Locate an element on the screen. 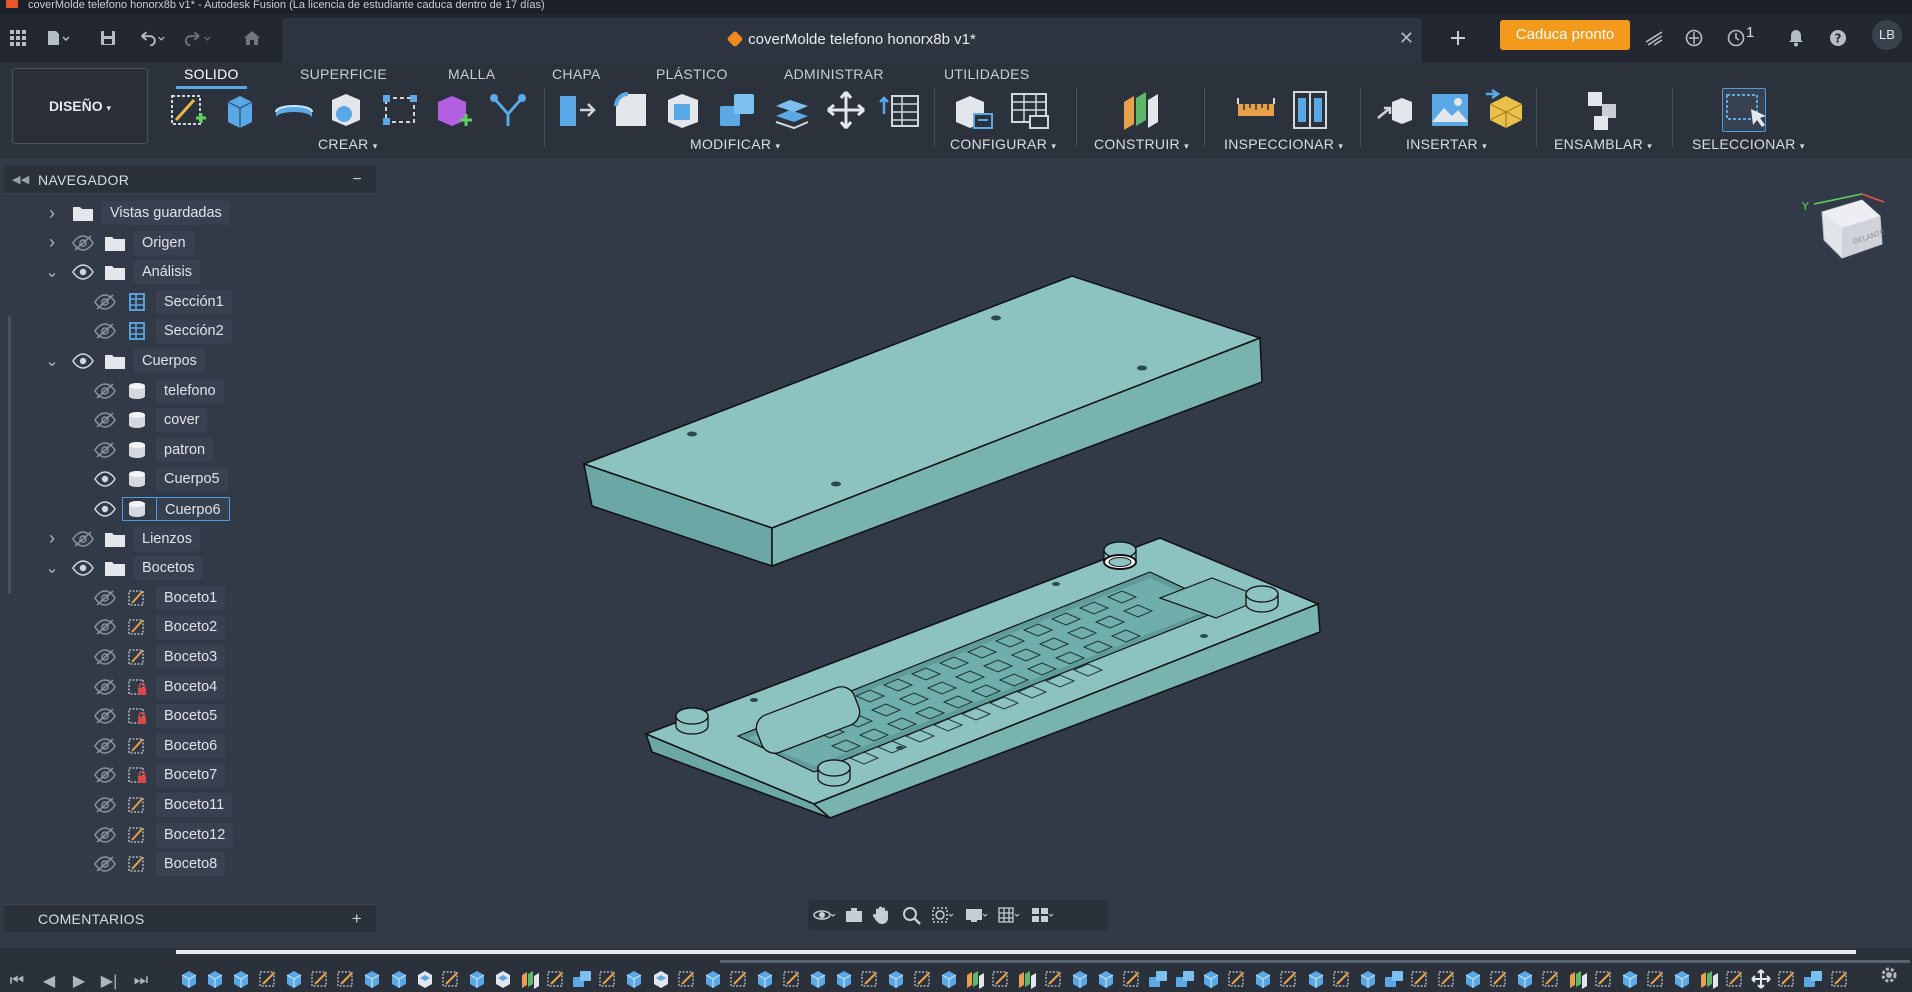 The height and width of the screenshot is (992, 1912). navigator-item-label: Cuerpos is located at coordinates (169, 361).